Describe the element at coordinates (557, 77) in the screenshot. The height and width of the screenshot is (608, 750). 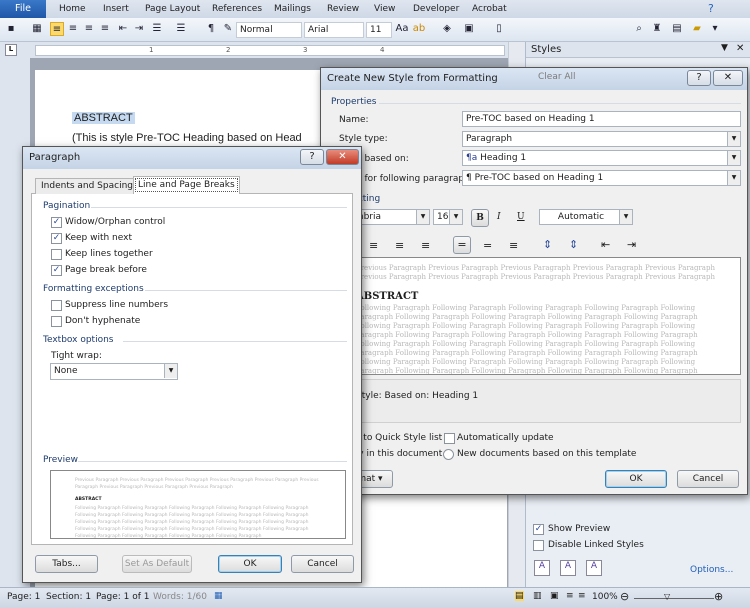
I see `style-clear-all: Clear All` at that location.